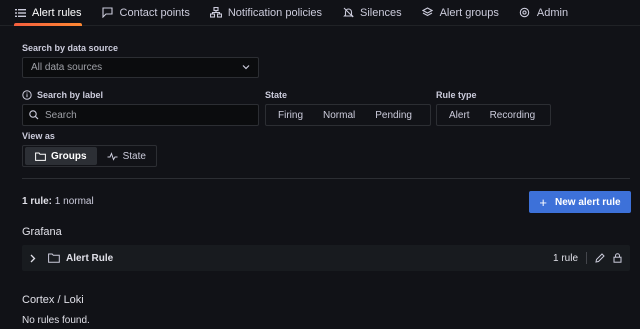  What do you see at coordinates (67, 67) in the screenshot?
I see `datasource-value: All data sources` at bounding box center [67, 67].